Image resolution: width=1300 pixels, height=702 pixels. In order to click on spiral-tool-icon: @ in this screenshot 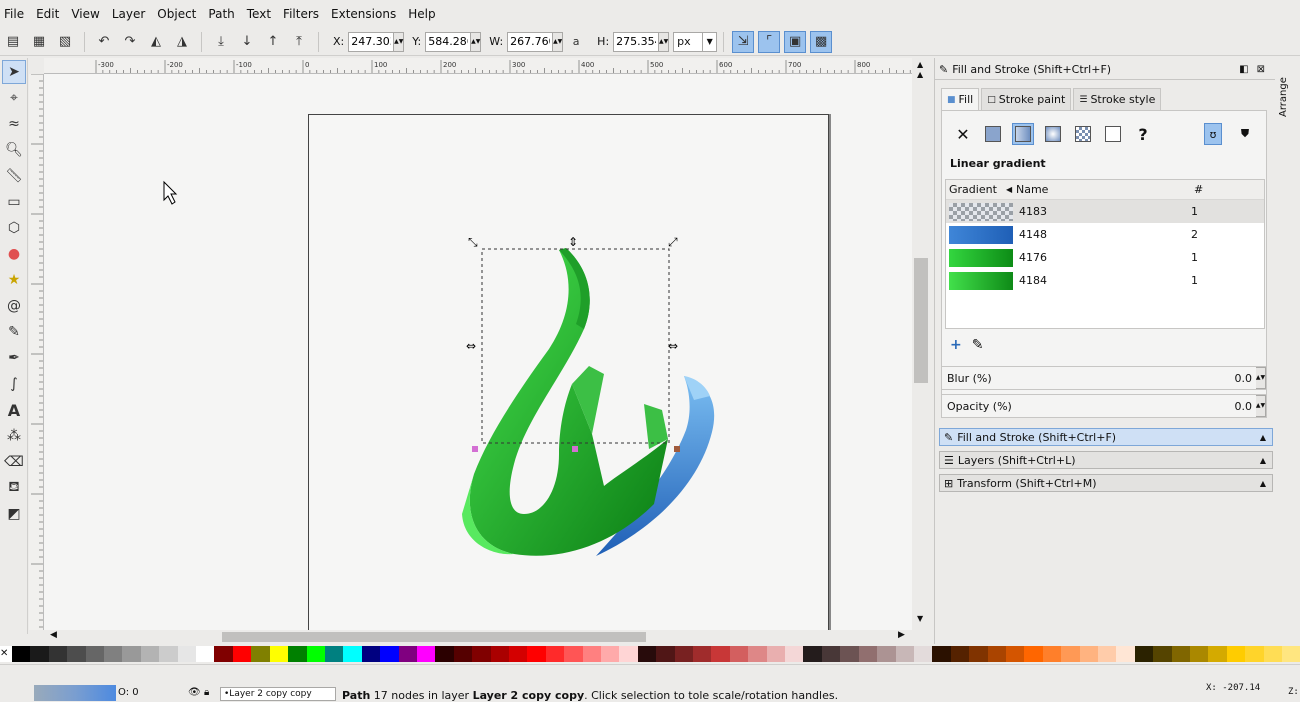, I will do `click(14, 306)`.